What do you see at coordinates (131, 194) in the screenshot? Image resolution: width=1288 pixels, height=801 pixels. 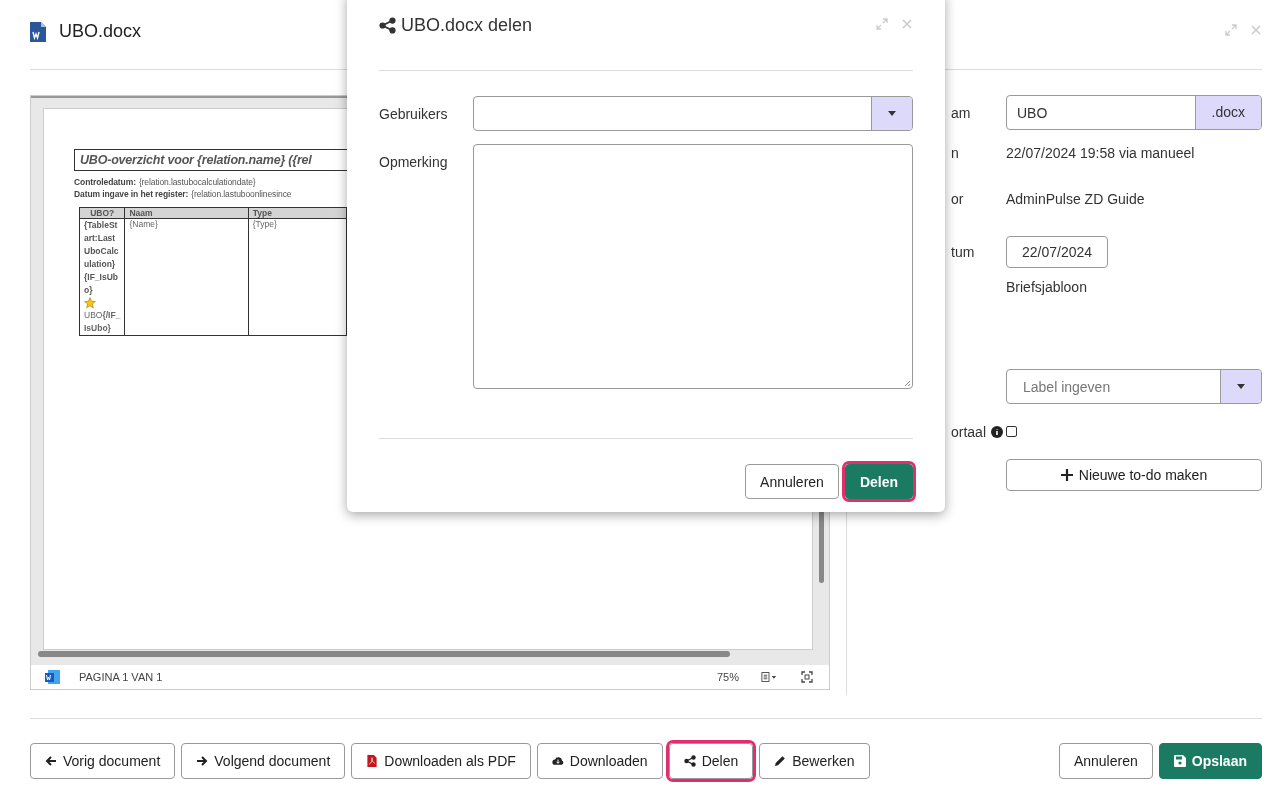 I see `field-label: Datum ingave in het register:` at bounding box center [131, 194].